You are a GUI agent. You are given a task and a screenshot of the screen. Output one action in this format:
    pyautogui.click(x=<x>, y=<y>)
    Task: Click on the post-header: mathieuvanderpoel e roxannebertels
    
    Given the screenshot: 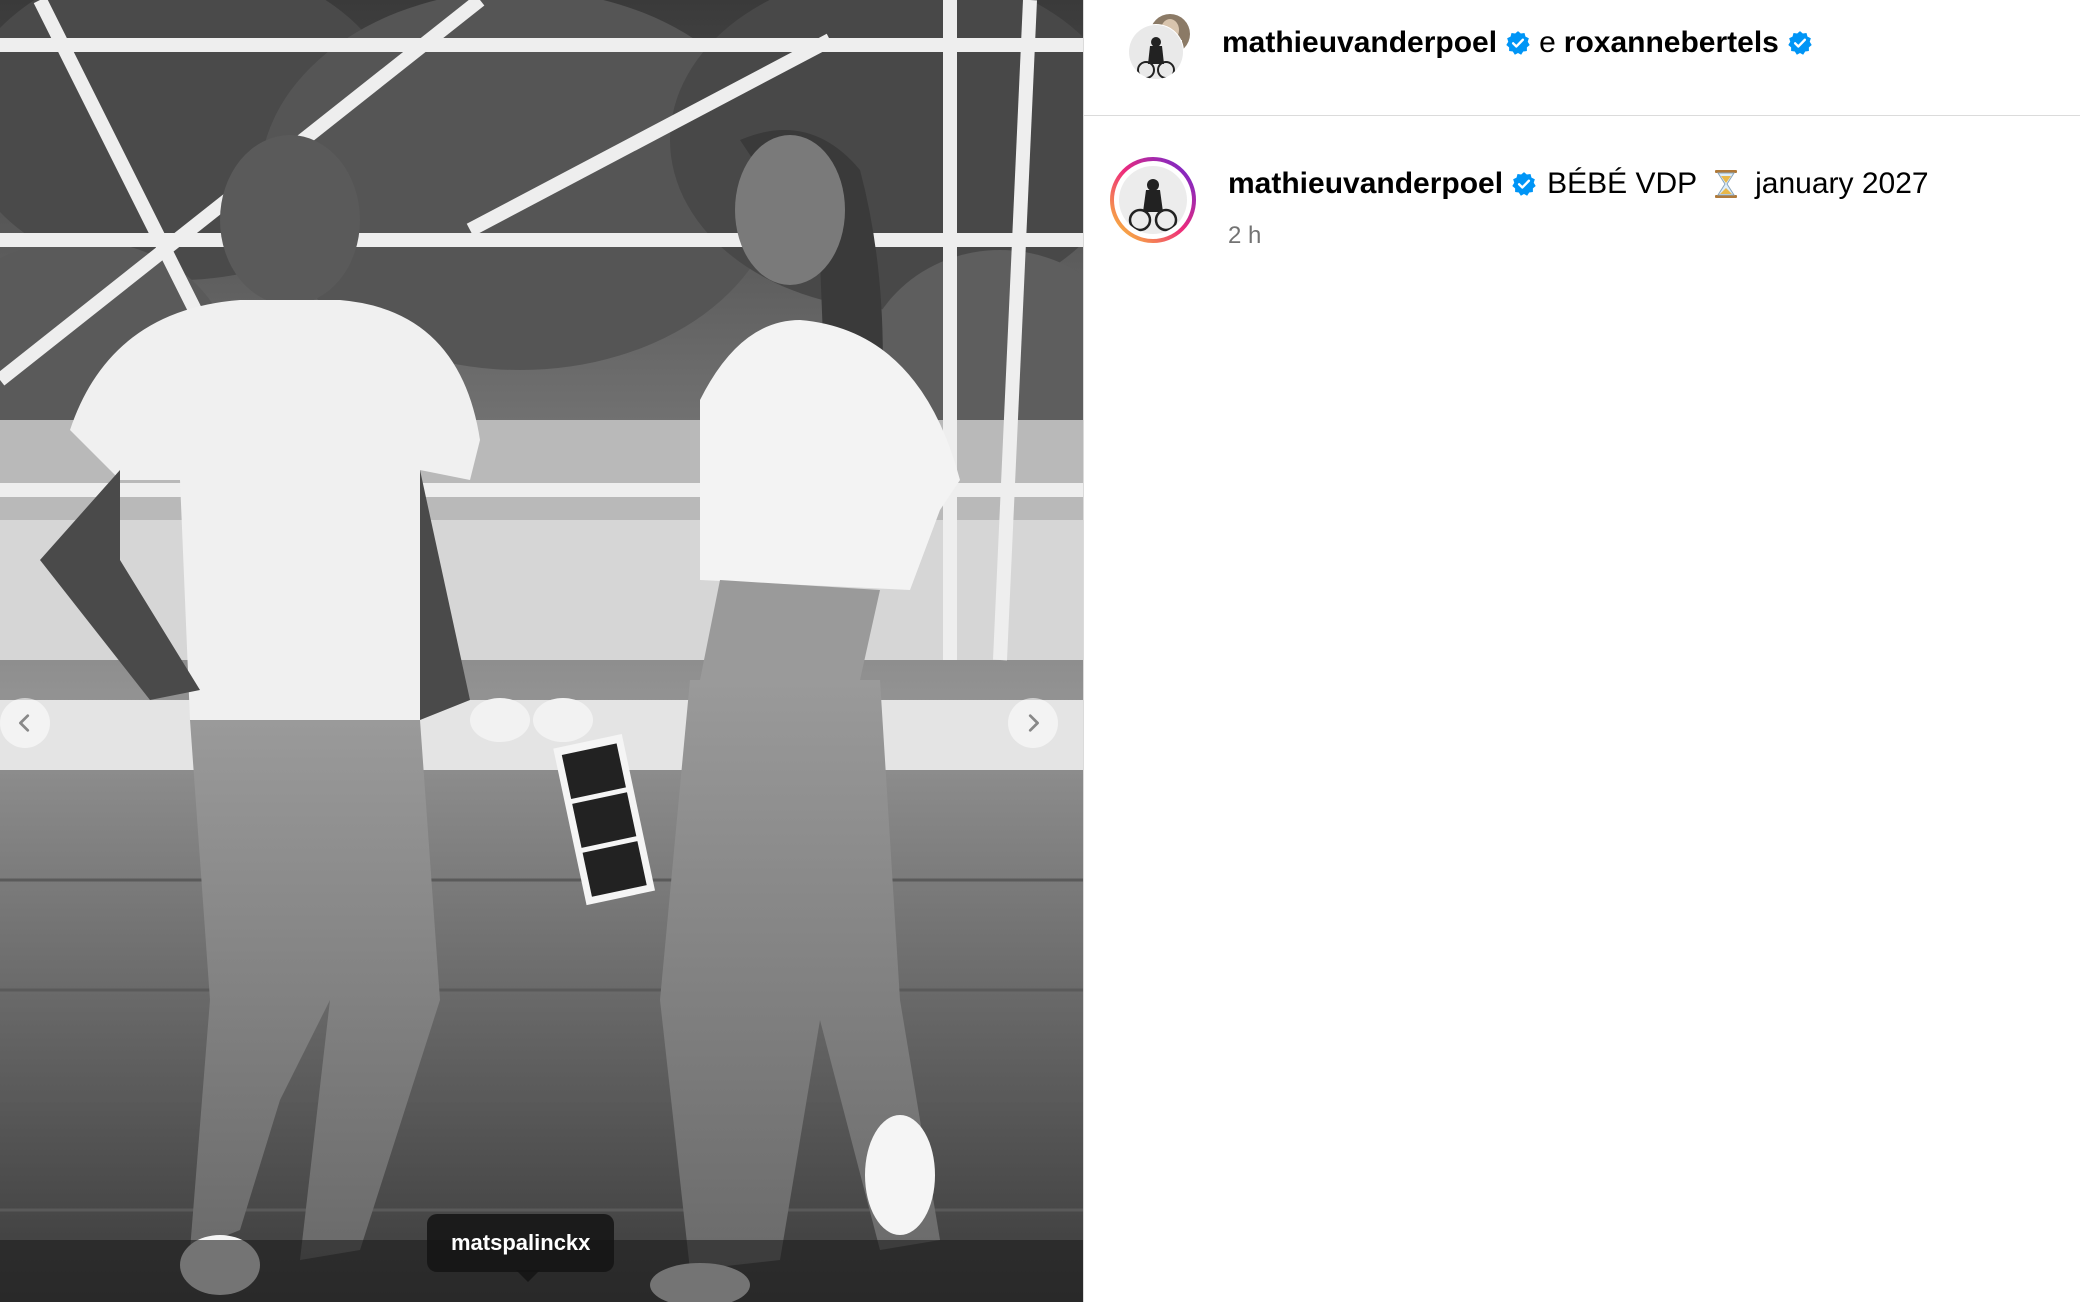 What is the action you would take?
    pyautogui.click(x=1582, y=58)
    